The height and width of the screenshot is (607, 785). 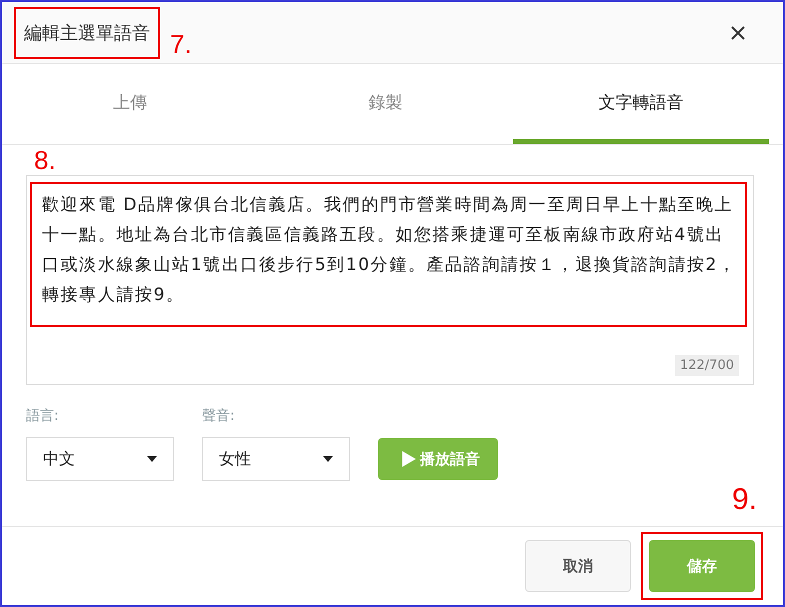 What do you see at coordinates (219, 416) in the screenshot?
I see `field-label: 聲音:` at bounding box center [219, 416].